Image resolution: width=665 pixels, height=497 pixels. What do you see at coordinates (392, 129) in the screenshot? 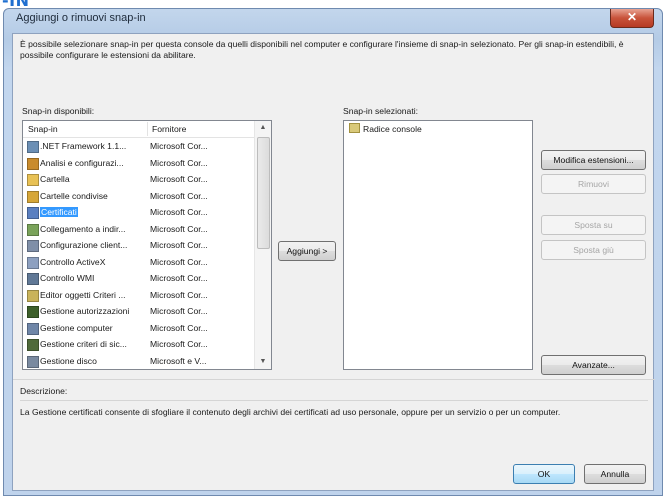
I see `selected-item-label: Radice console` at bounding box center [392, 129].